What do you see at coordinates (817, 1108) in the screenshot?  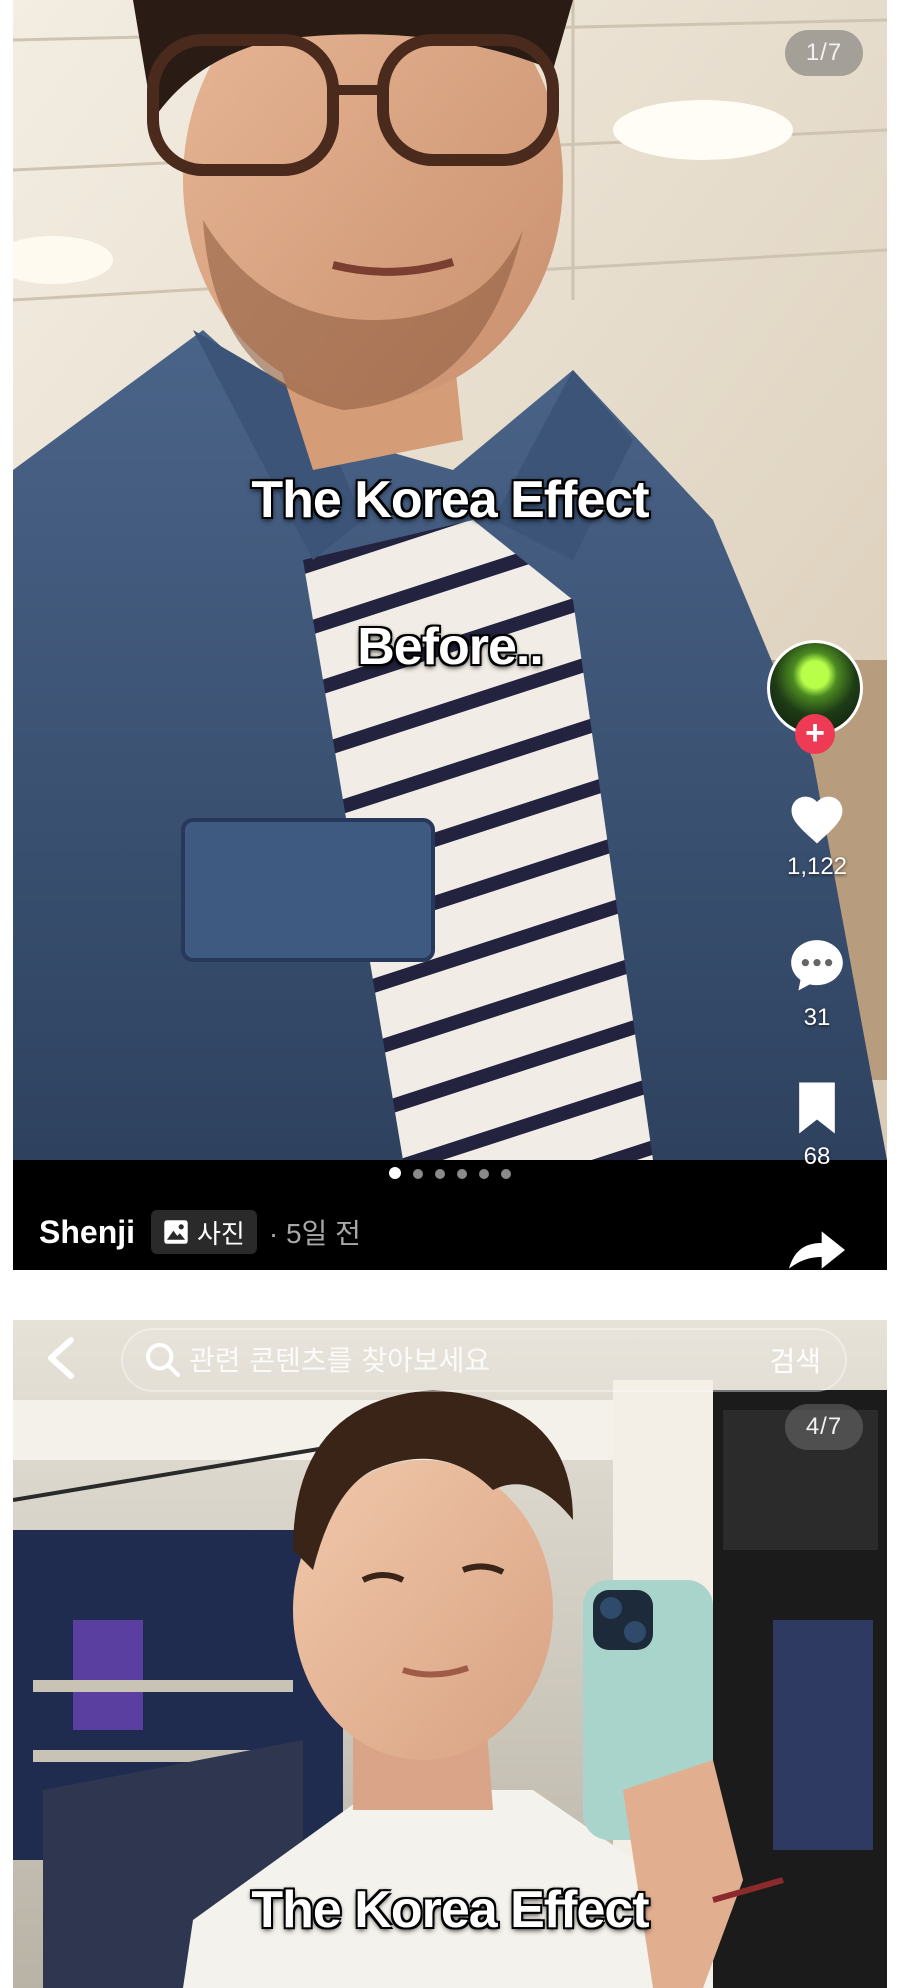 I see `bookmark-icon` at bounding box center [817, 1108].